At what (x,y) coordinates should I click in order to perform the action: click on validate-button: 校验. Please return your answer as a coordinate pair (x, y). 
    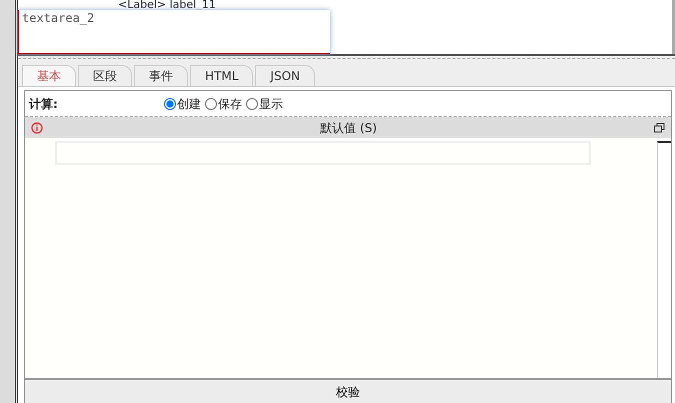
    Looking at the image, I should click on (348, 390).